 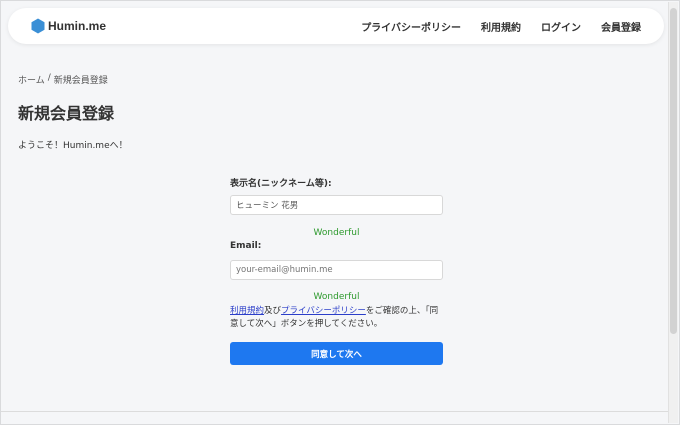 What do you see at coordinates (38, 26) in the screenshot?
I see `hexagon-logo-icon` at bounding box center [38, 26].